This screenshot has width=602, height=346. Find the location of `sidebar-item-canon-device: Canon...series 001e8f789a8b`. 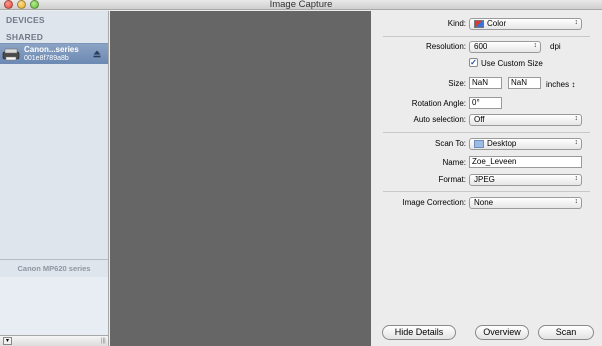

sidebar-item-canon-device: Canon...series 001e8f789a8b is located at coordinates (54, 53).